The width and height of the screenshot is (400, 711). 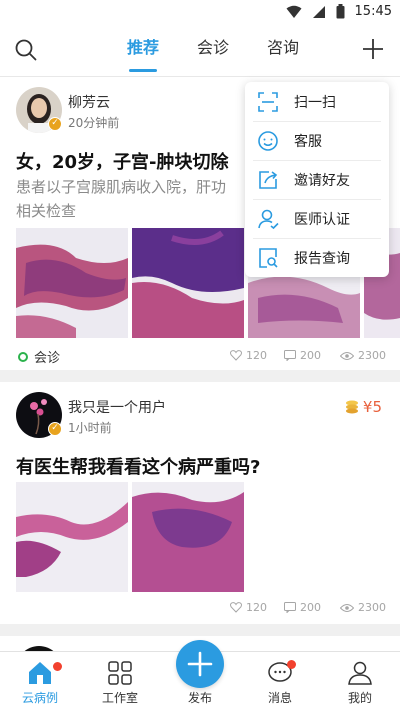 I want to click on feed-tabs: 推荐 会诊 咨询, so click(x=213, y=54).